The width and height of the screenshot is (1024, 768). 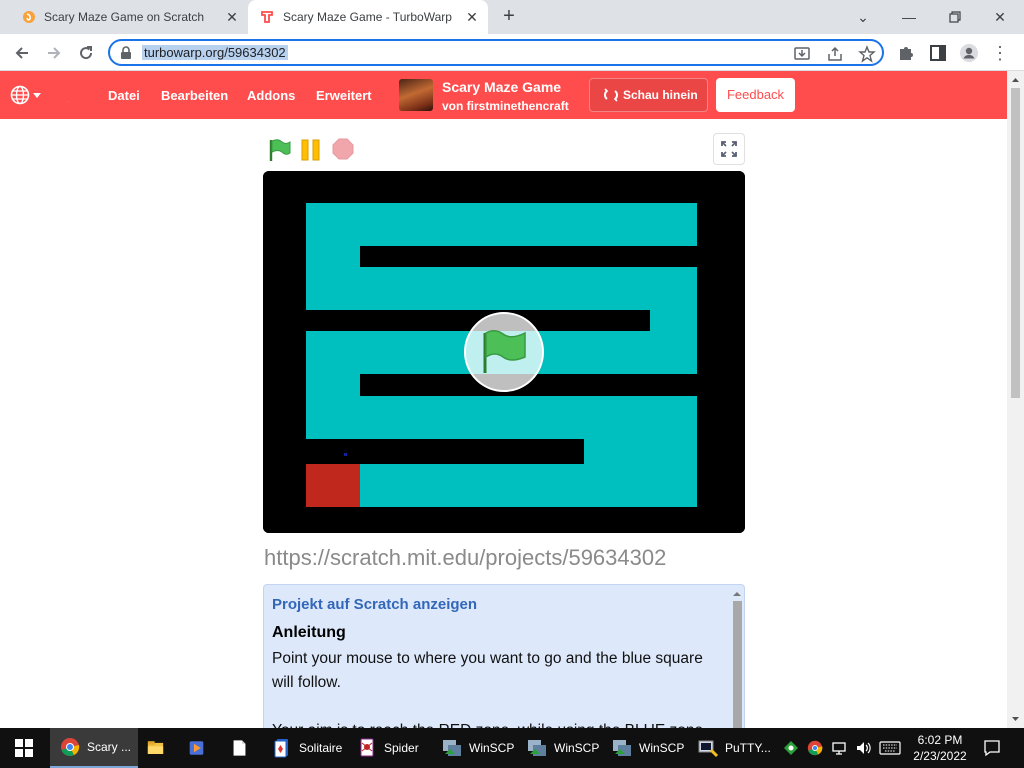 I want to click on turbowarp-favicon-icon, so click(x=267, y=17).